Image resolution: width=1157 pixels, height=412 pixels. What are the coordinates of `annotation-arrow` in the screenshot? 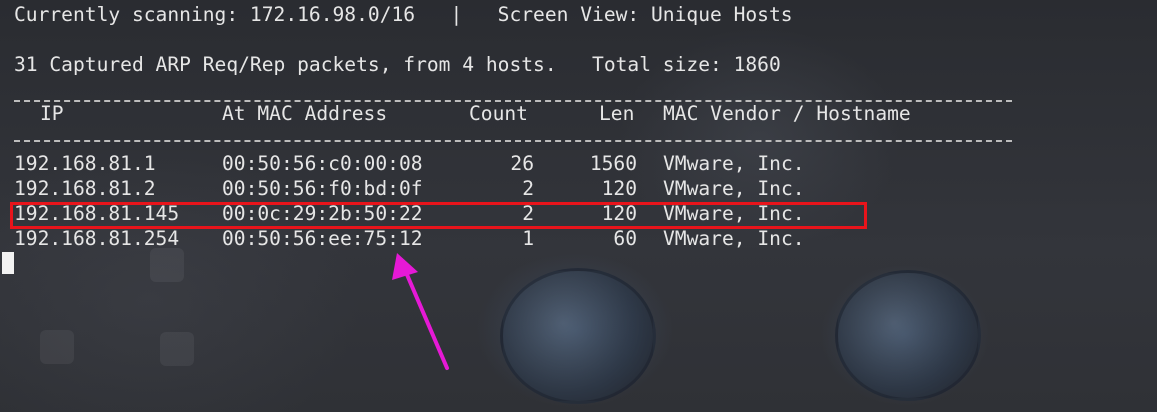 It's located at (420, 311).